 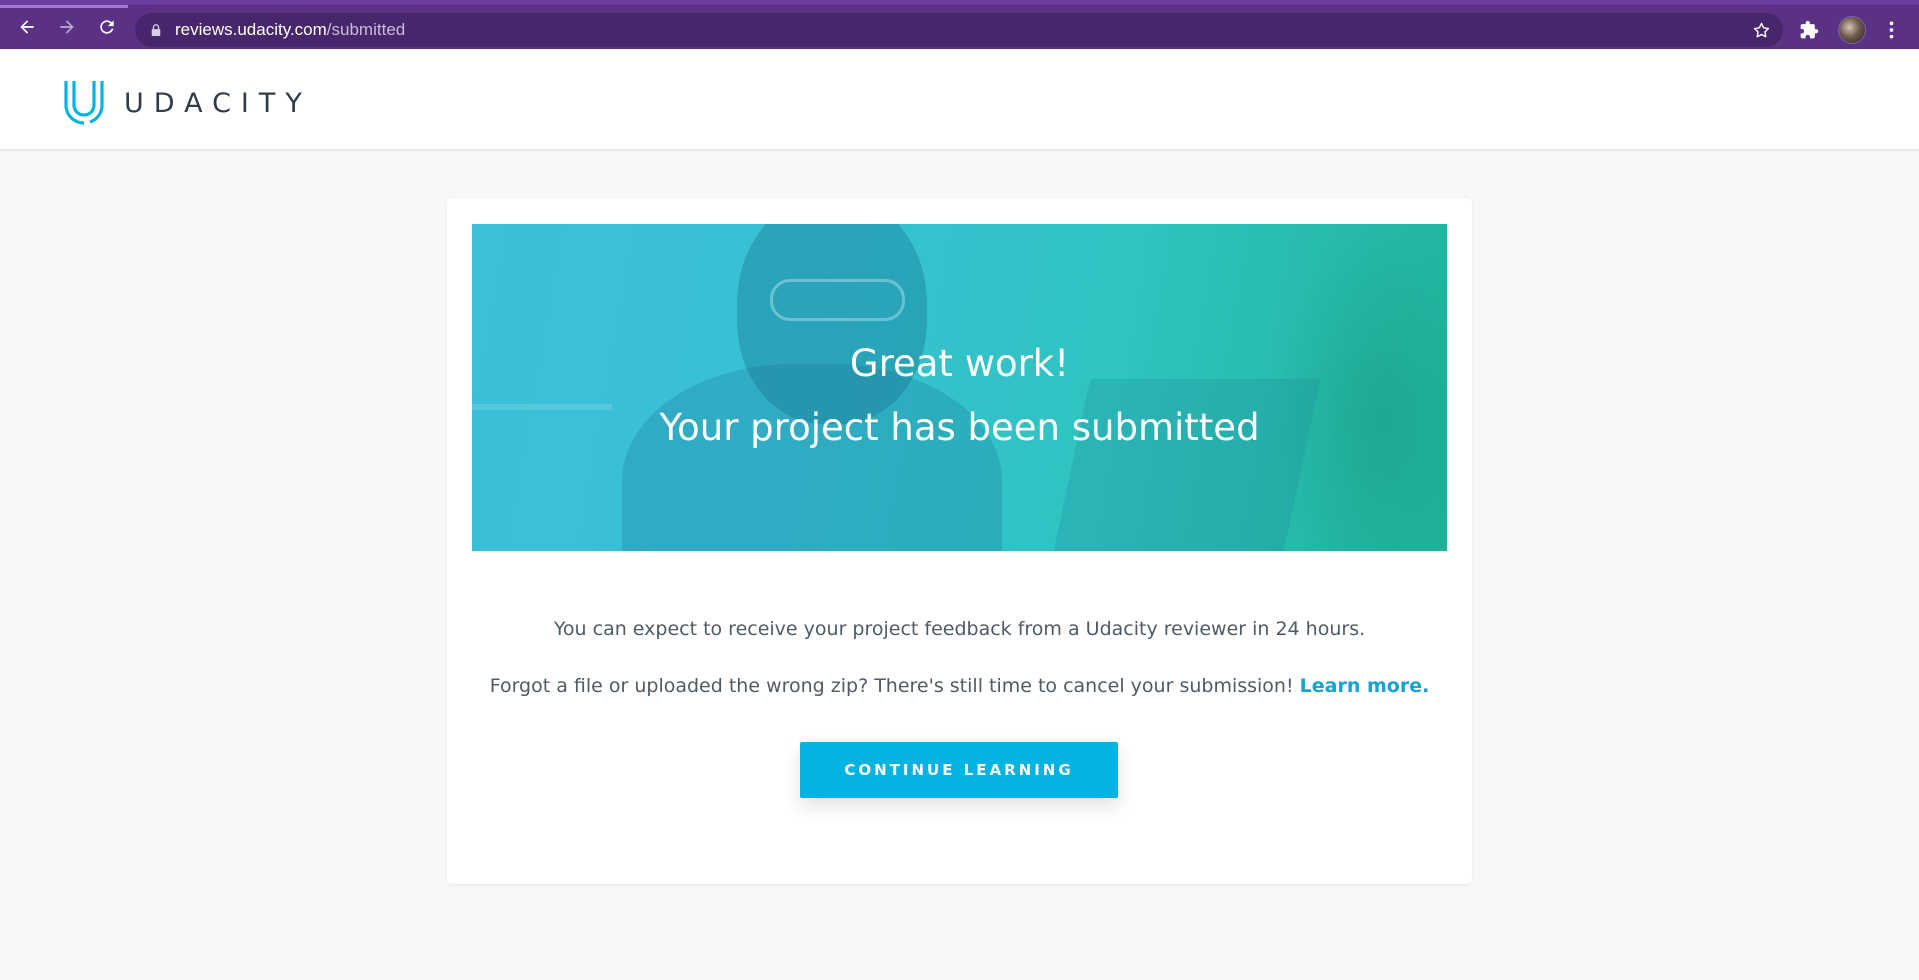 I want to click on forward-button, so click(x=67, y=29).